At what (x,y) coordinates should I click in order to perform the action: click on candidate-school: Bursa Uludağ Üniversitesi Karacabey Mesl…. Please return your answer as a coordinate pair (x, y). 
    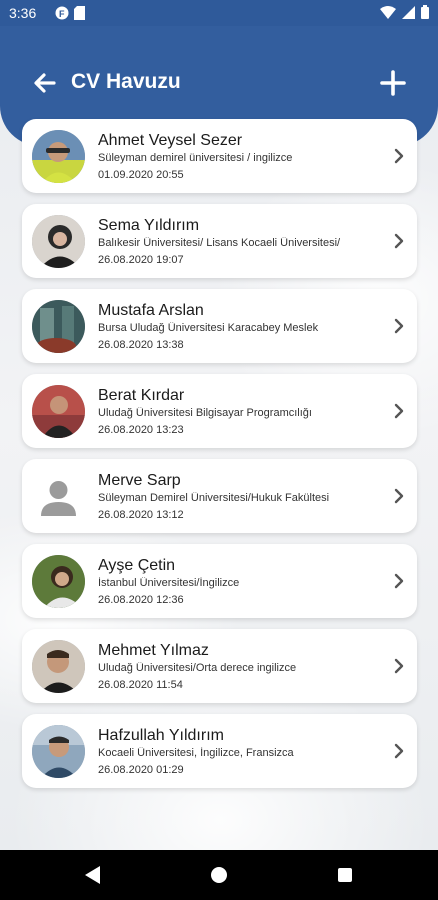
    Looking at the image, I should click on (208, 328).